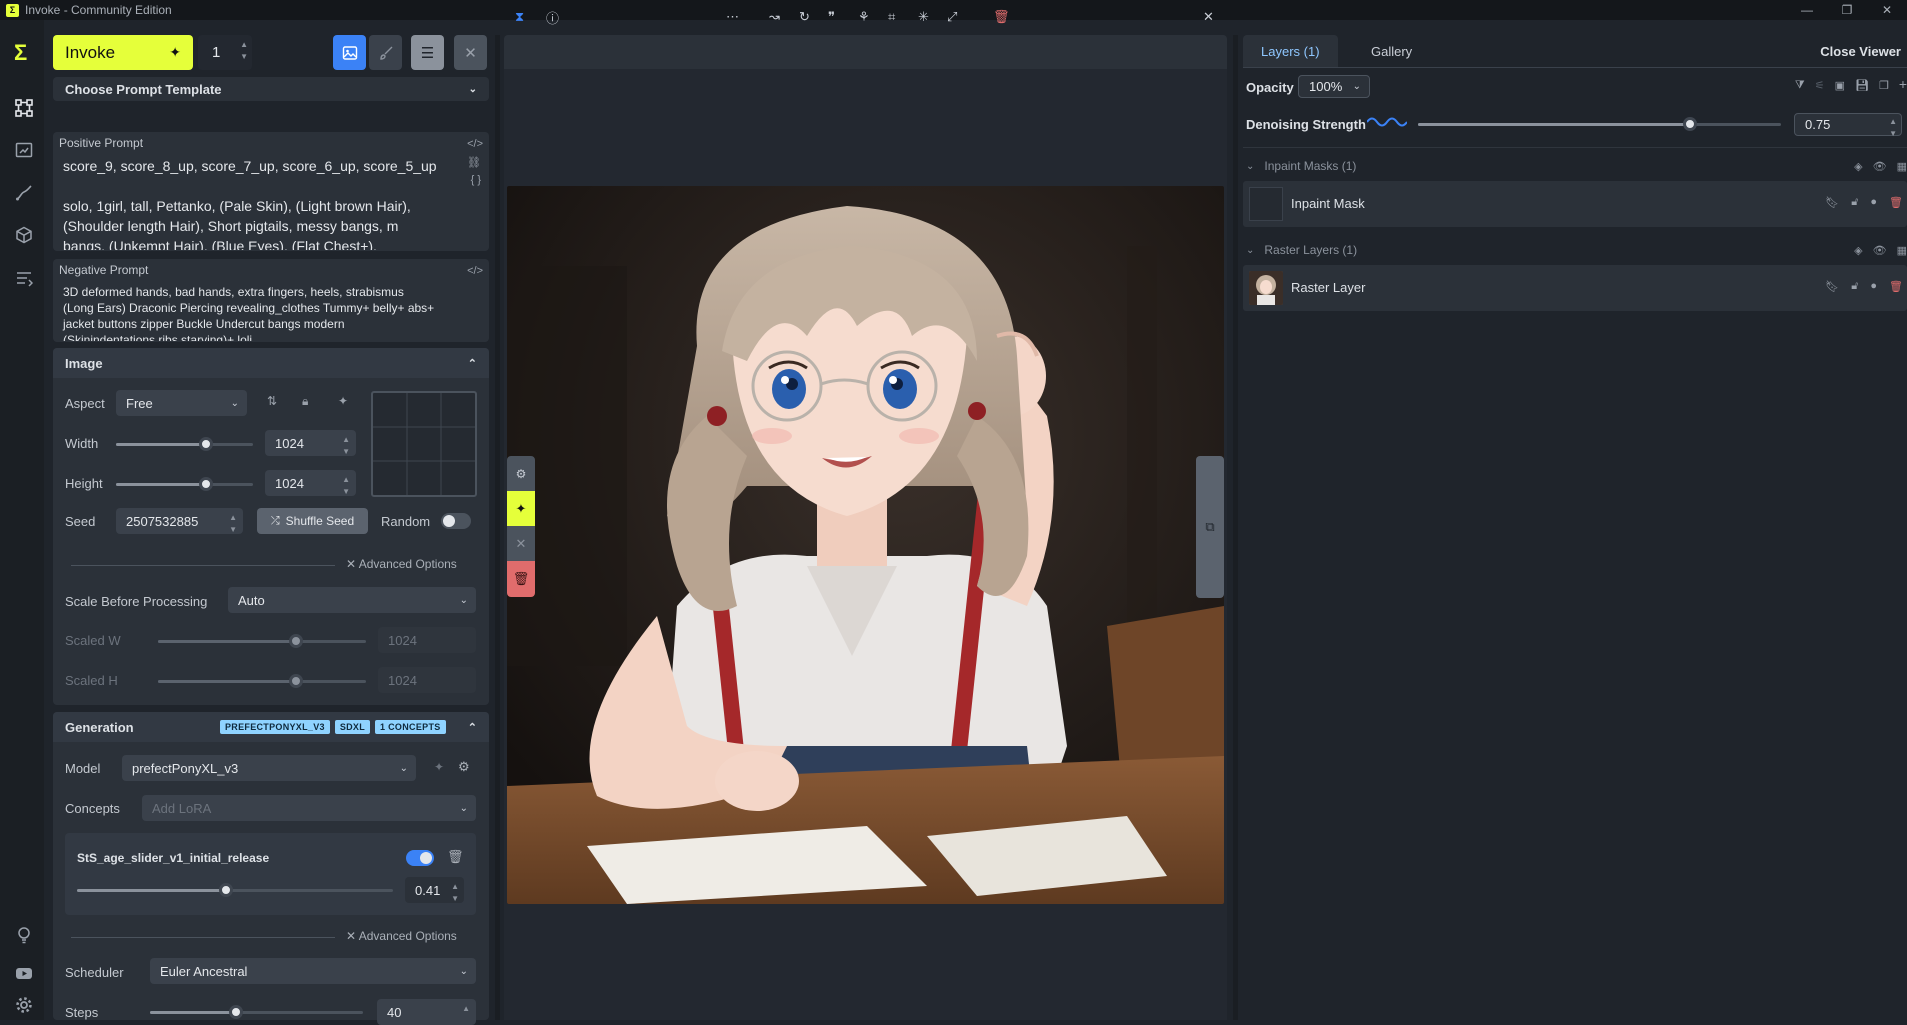 Image resolution: width=1907 pixels, height=1025 pixels. What do you see at coordinates (1820, 85) in the screenshot?
I see `wand-icon: ⚟` at bounding box center [1820, 85].